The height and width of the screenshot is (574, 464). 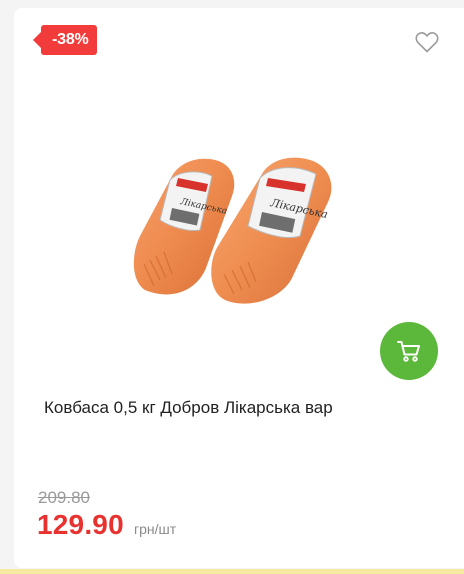 I want to click on current-price: 129.90, so click(x=80, y=524).